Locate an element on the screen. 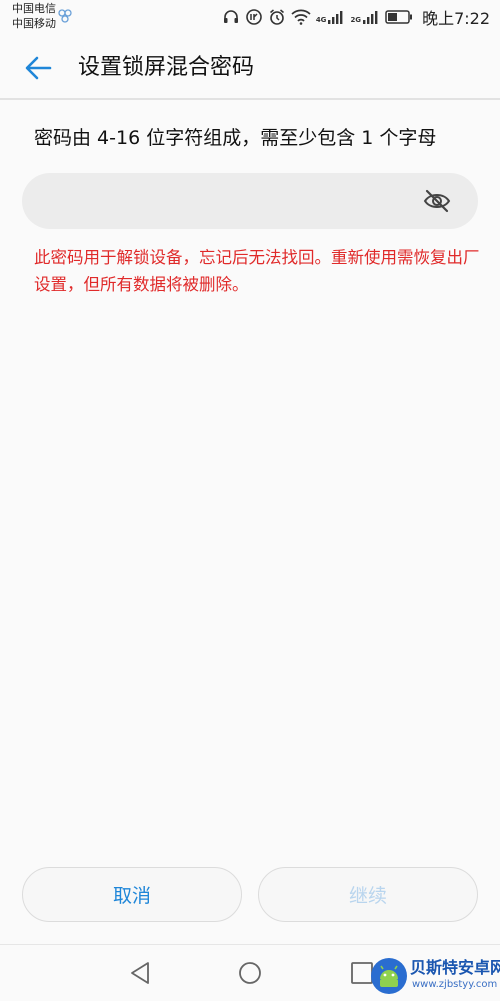 The height and width of the screenshot is (1001, 500). carrier-1: 中国电信 is located at coordinates (34, 8).